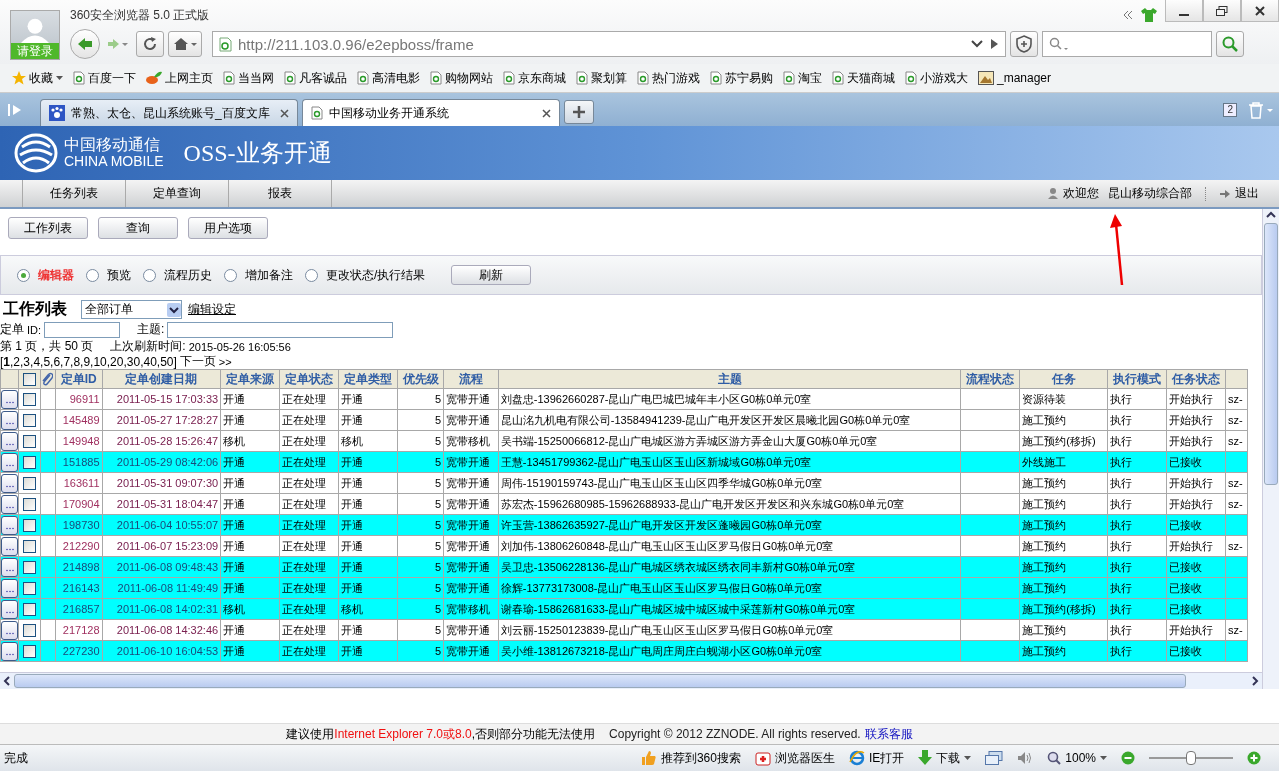 The height and width of the screenshot is (771, 1279). Describe the element at coordinates (212, 309) in the screenshot. I see `edit-settings-link: 编辑设定` at that location.